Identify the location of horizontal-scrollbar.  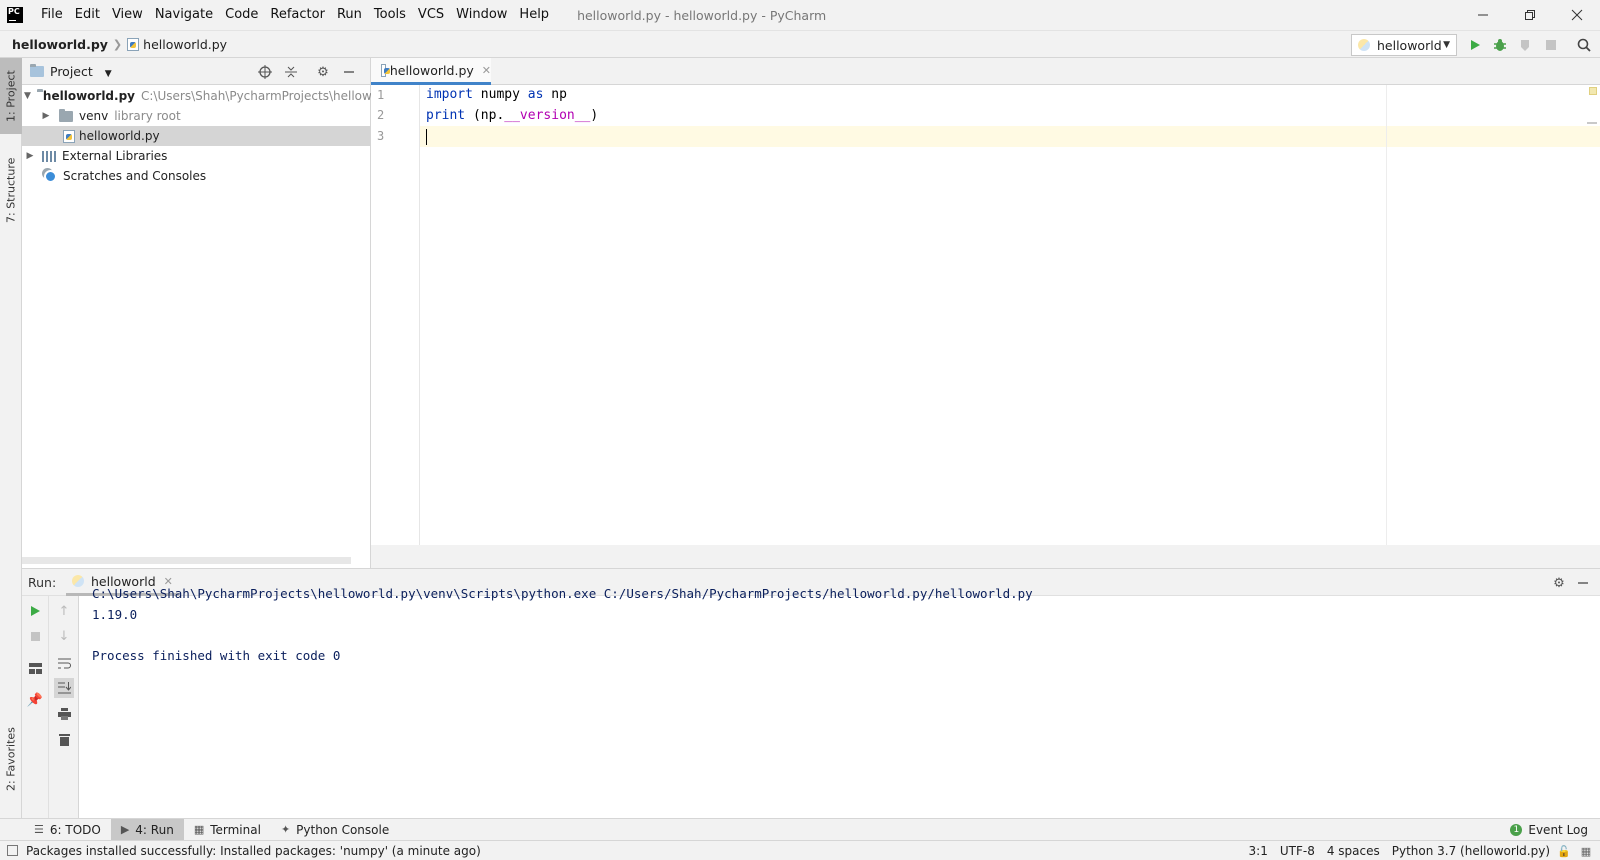
(186, 560).